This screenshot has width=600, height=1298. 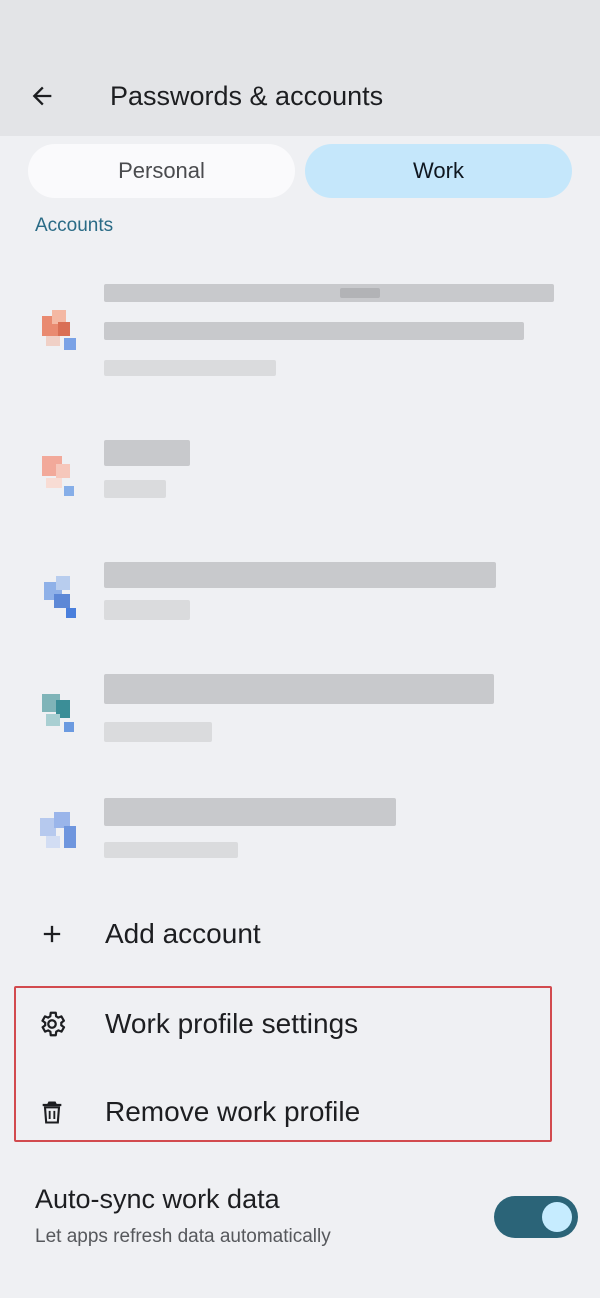 I want to click on arrow-back-icon, so click(x=42, y=96).